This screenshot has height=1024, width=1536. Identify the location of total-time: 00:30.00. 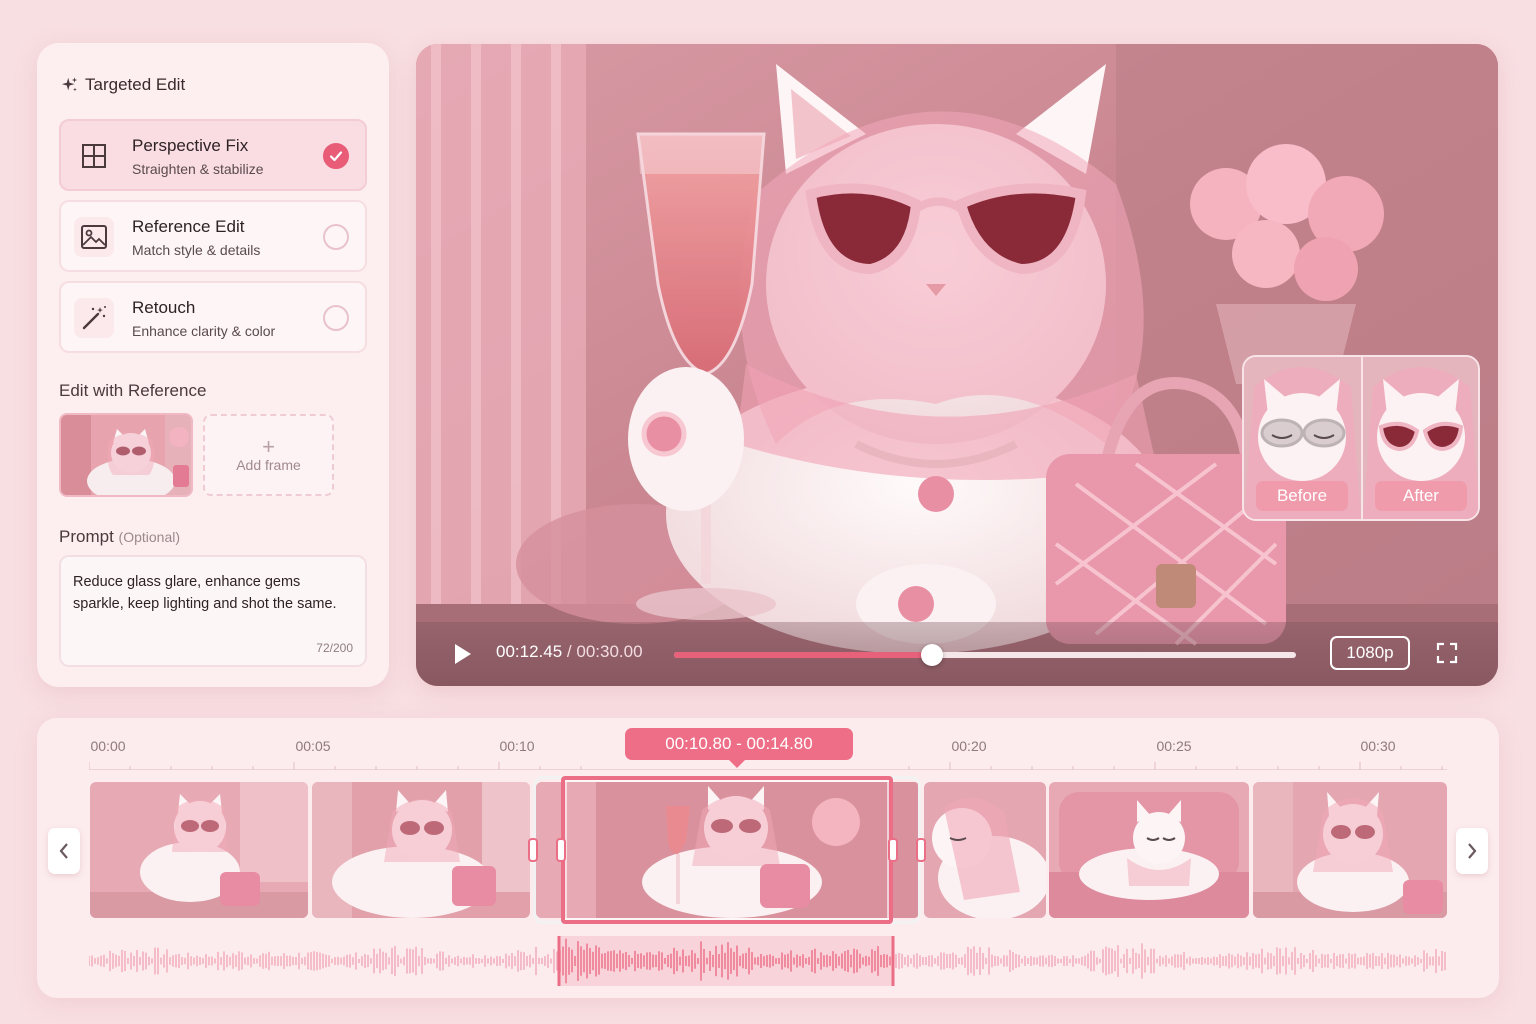
(609, 651).